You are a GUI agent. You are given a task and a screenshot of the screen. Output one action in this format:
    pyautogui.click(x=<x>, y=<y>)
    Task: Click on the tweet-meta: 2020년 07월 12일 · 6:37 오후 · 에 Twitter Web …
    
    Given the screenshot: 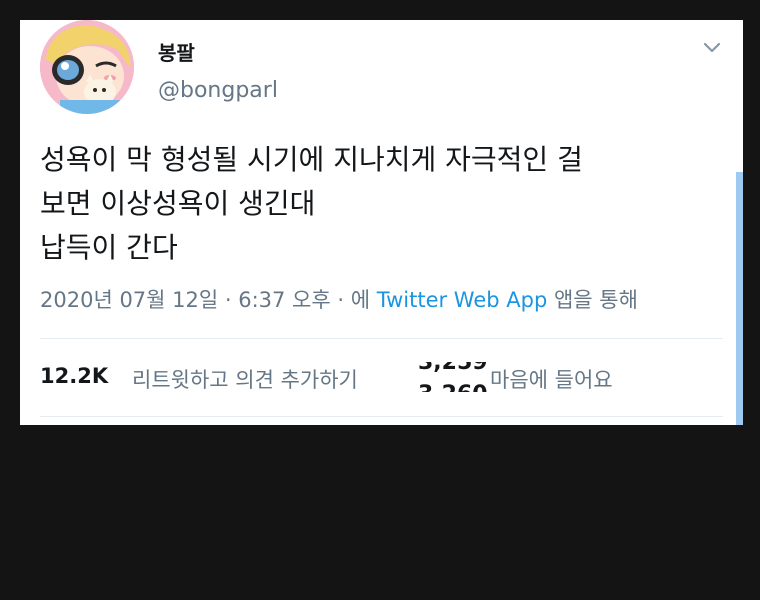 What is the action you would take?
    pyautogui.click(x=339, y=299)
    